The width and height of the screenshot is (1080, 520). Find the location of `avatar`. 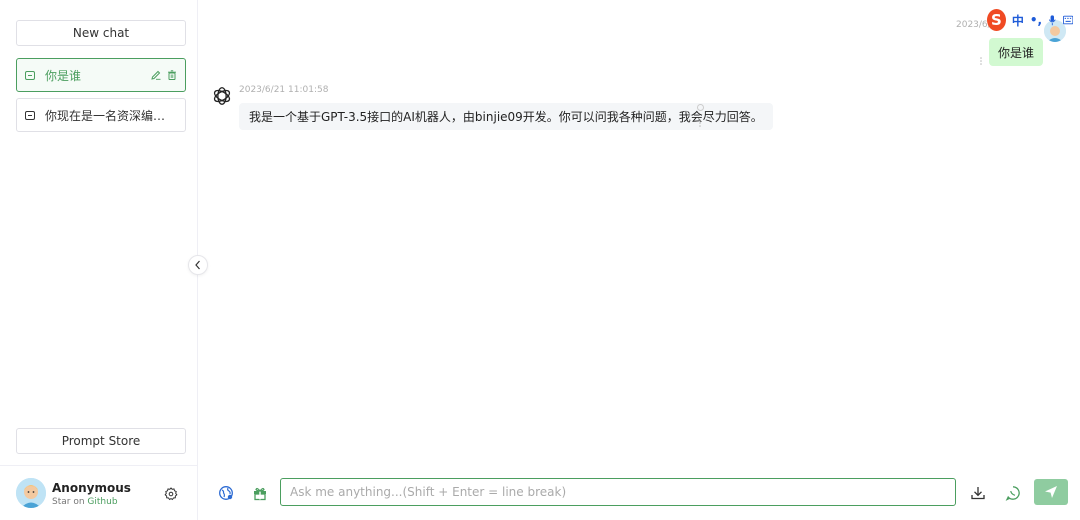

avatar is located at coordinates (31, 493).